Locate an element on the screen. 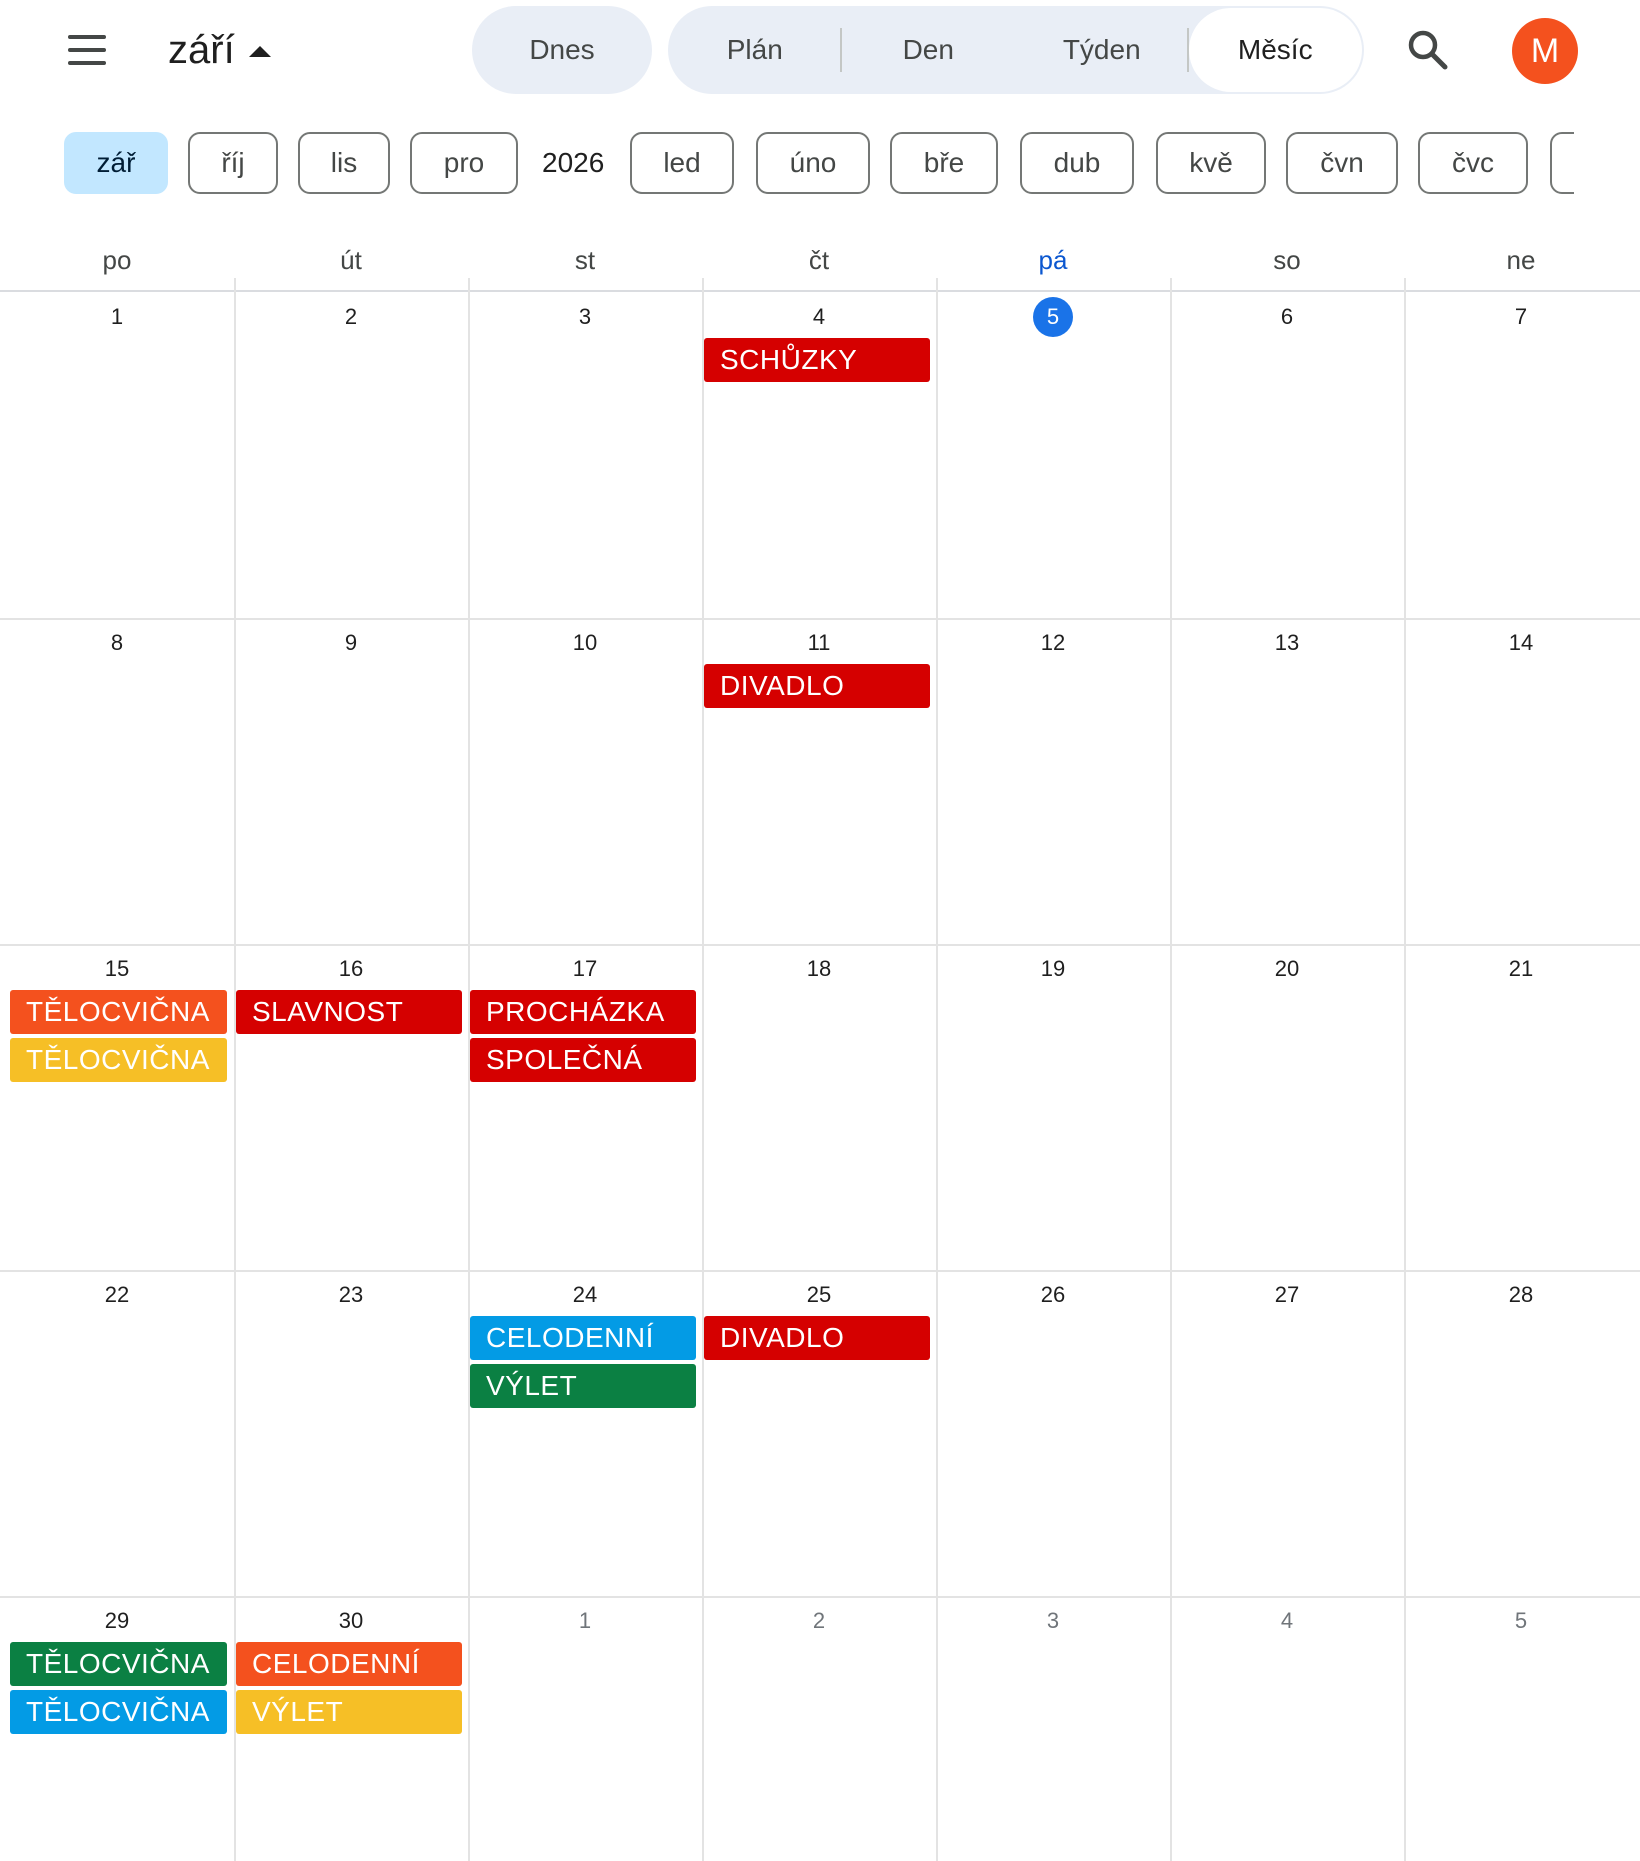  date-number: 13 is located at coordinates (1287, 643).